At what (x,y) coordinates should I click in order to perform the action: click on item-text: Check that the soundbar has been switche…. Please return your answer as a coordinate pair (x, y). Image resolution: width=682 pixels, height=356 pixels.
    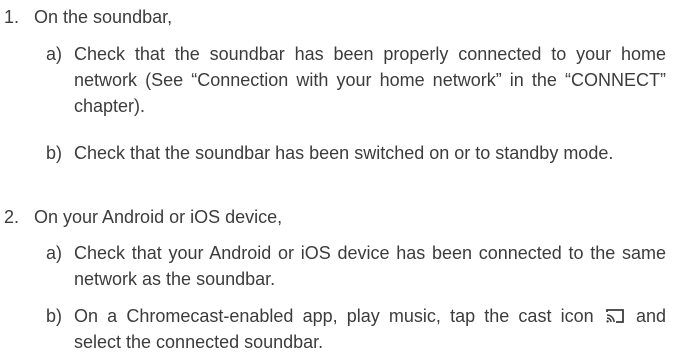
    Looking at the image, I should click on (344, 153).